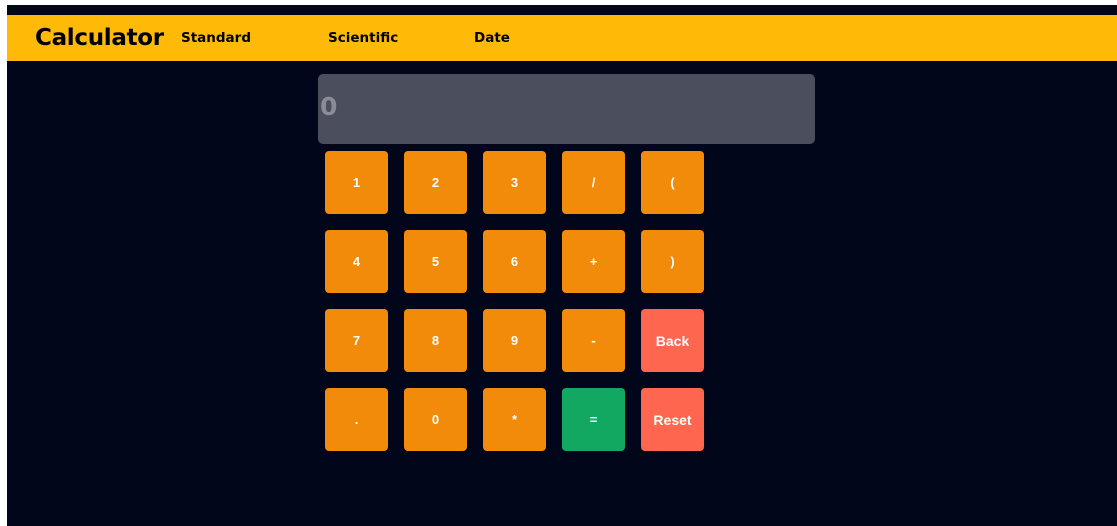  Describe the element at coordinates (514, 419) in the screenshot. I see `key-multiply: *` at that location.